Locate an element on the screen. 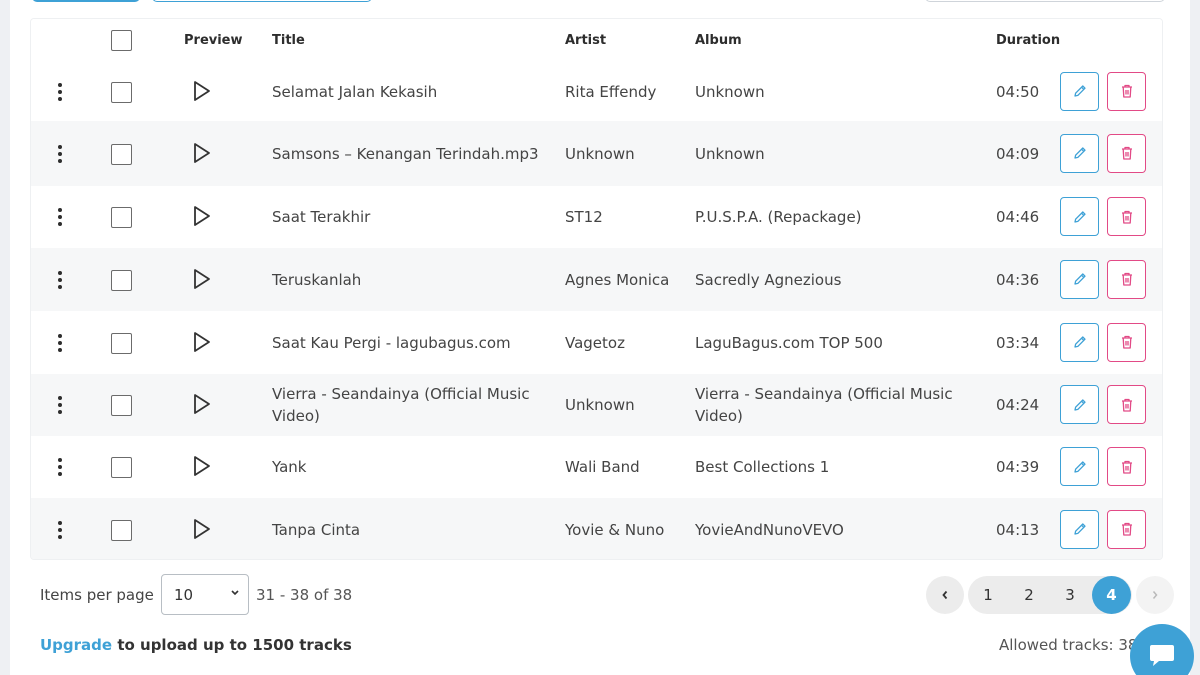  track-duration: 03:34 is located at coordinates (1026, 342).